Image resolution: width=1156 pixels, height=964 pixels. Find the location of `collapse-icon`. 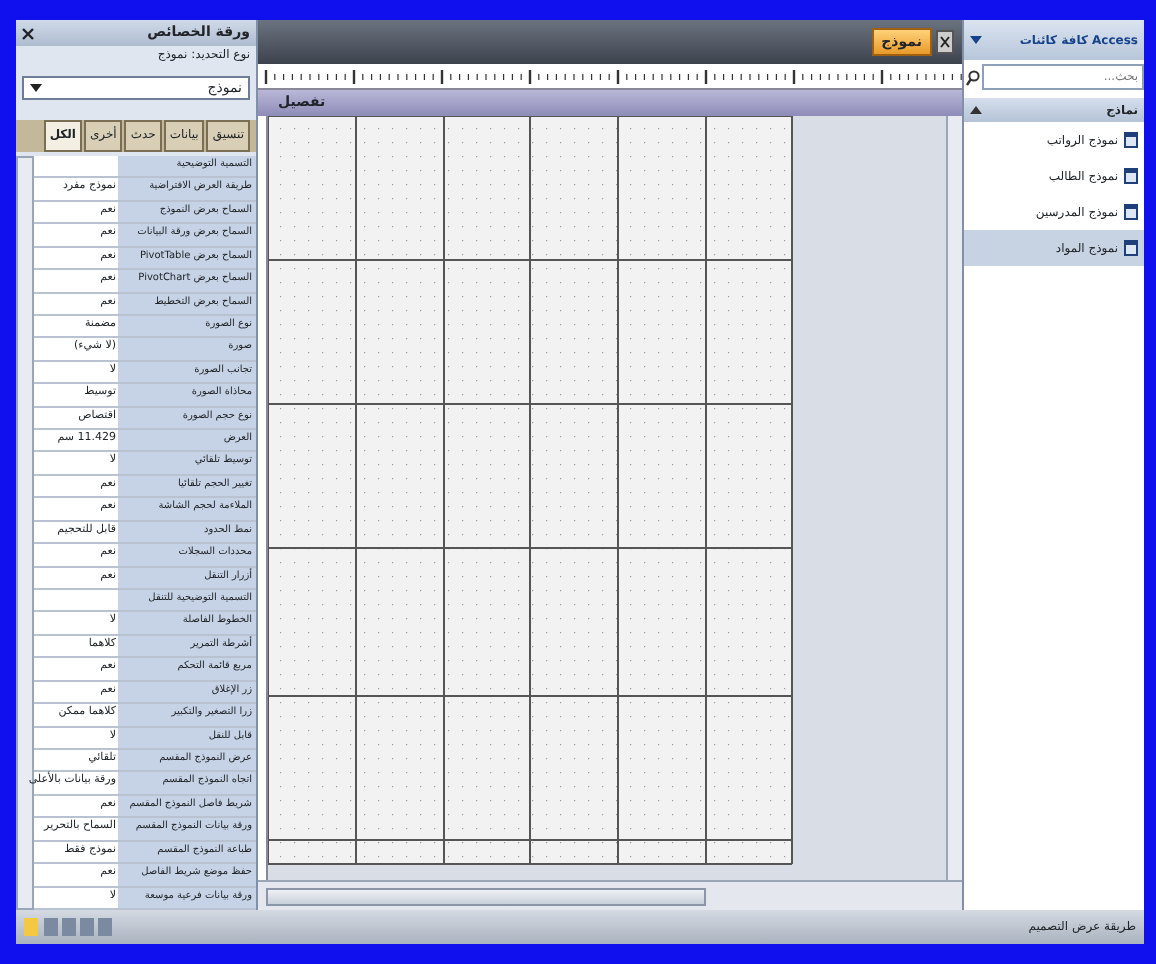

collapse-icon is located at coordinates (976, 110).